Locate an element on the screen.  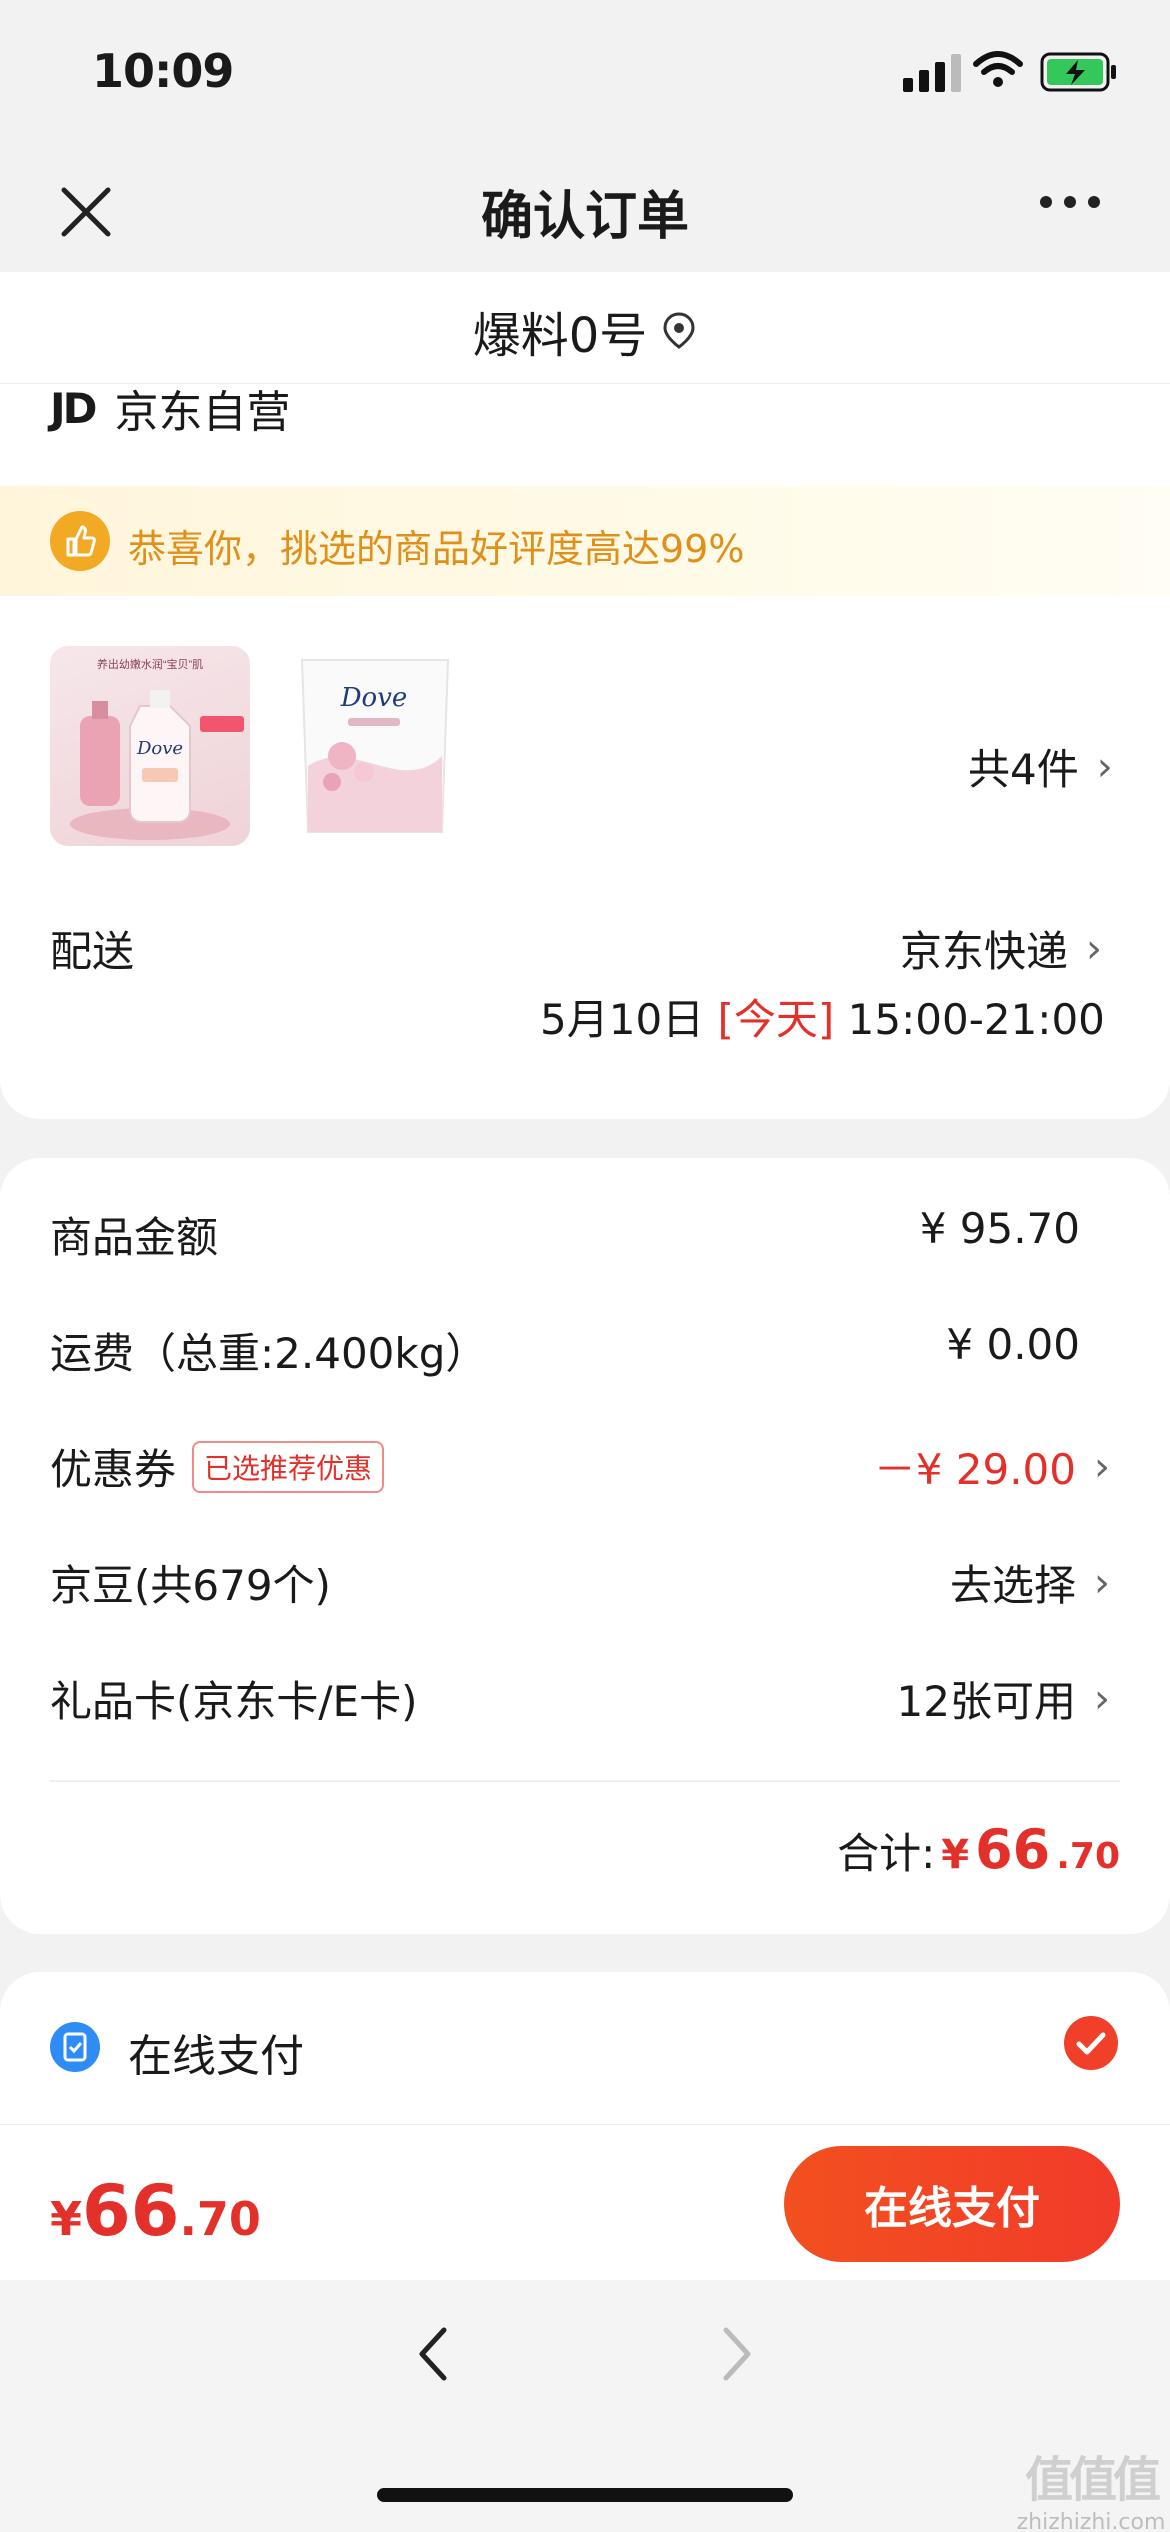
back-button is located at coordinates (434, 2354).